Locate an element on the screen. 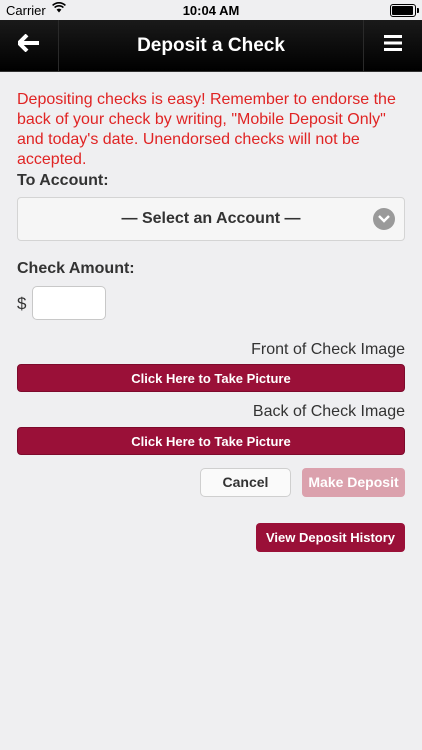 Image resolution: width=422 pixels, height=750 pixels. hamburger-menu-icon is located at coordinates (393, 45).